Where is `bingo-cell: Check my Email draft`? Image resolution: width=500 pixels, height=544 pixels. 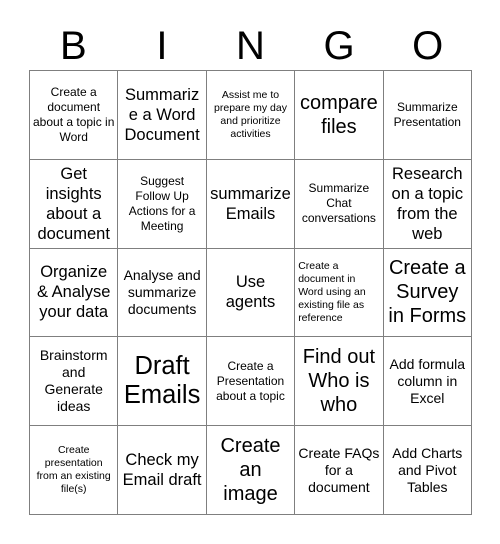
bingo-cell: Check my Email draft is located at coordinates (162, 470).